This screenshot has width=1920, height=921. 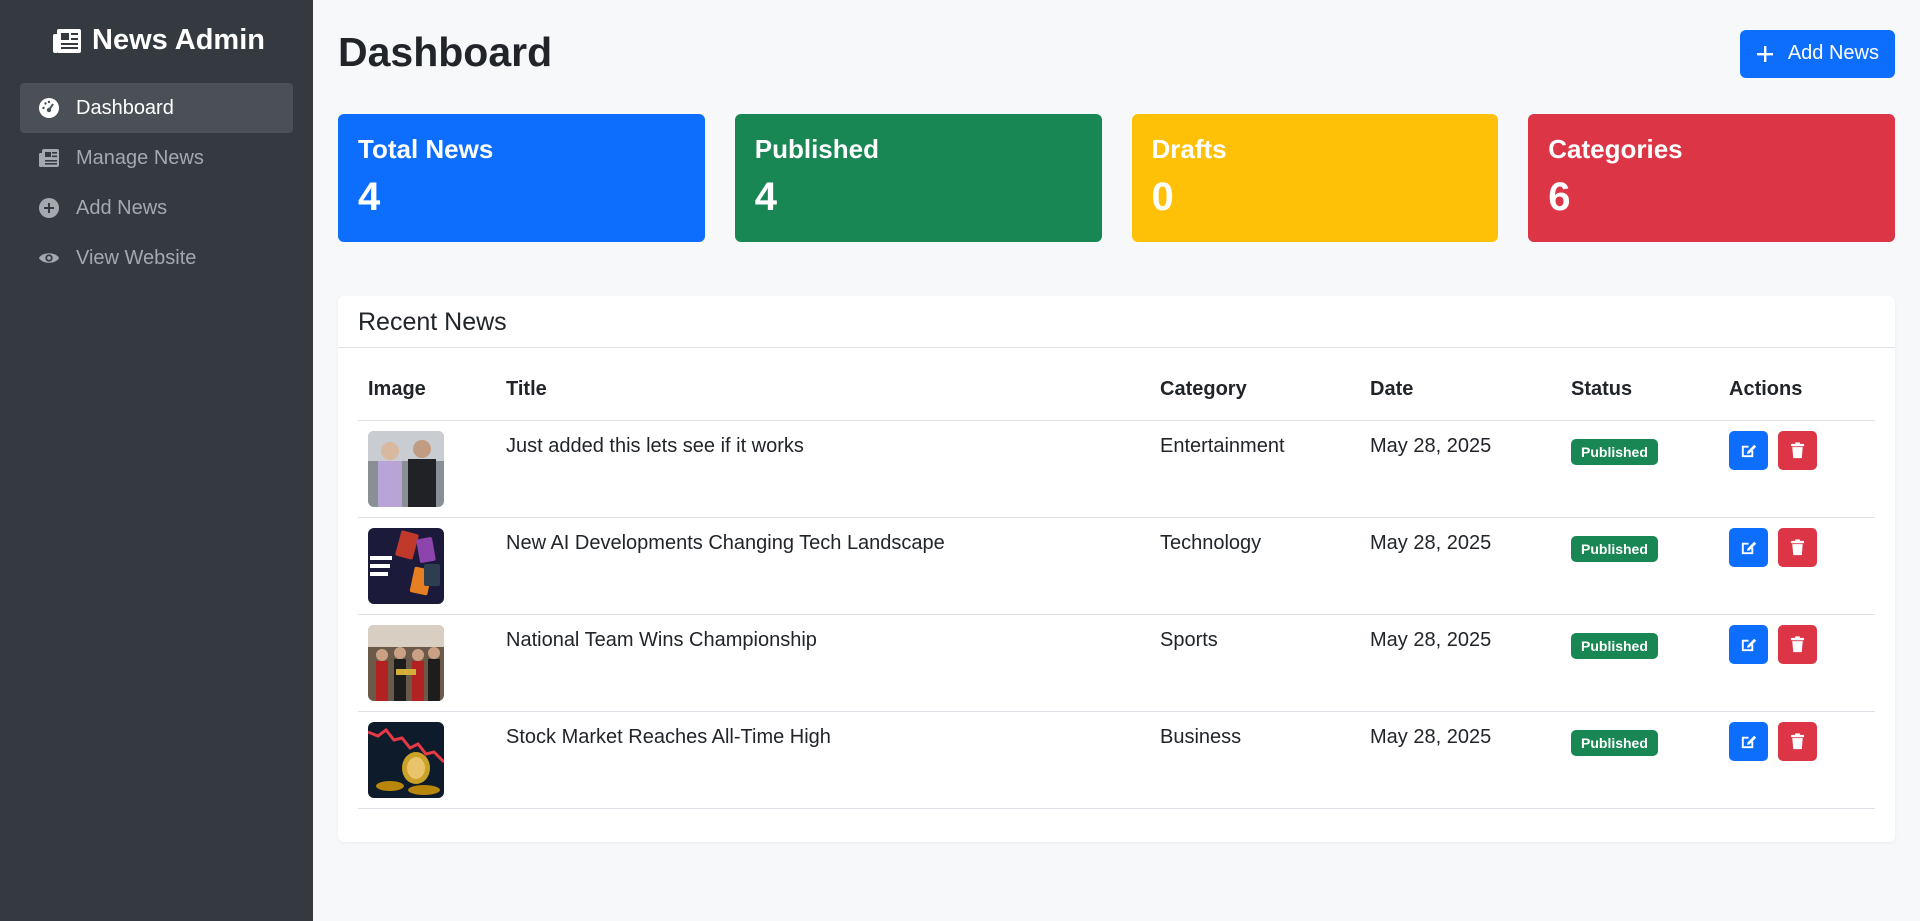 I want to click on table-header-row: Image Title Category Date Status Actions, so click(x=1116, y=392).